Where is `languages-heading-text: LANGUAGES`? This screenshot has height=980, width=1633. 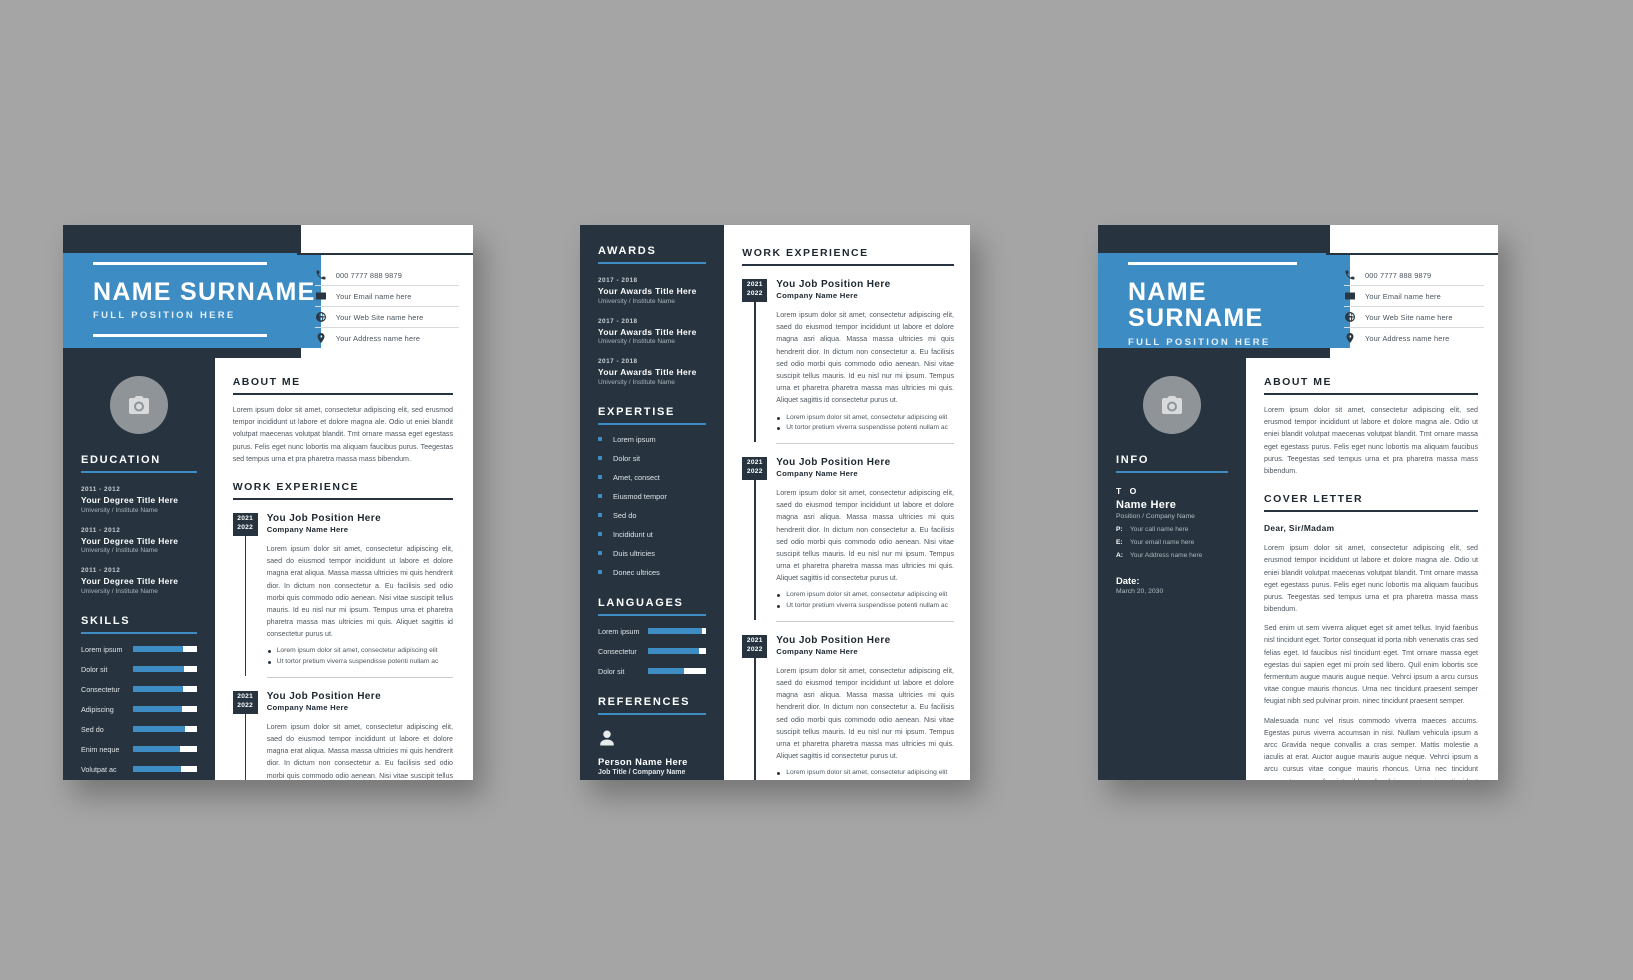 languages-heading-text: LANGUAGES is located at coordinates (641, 602).